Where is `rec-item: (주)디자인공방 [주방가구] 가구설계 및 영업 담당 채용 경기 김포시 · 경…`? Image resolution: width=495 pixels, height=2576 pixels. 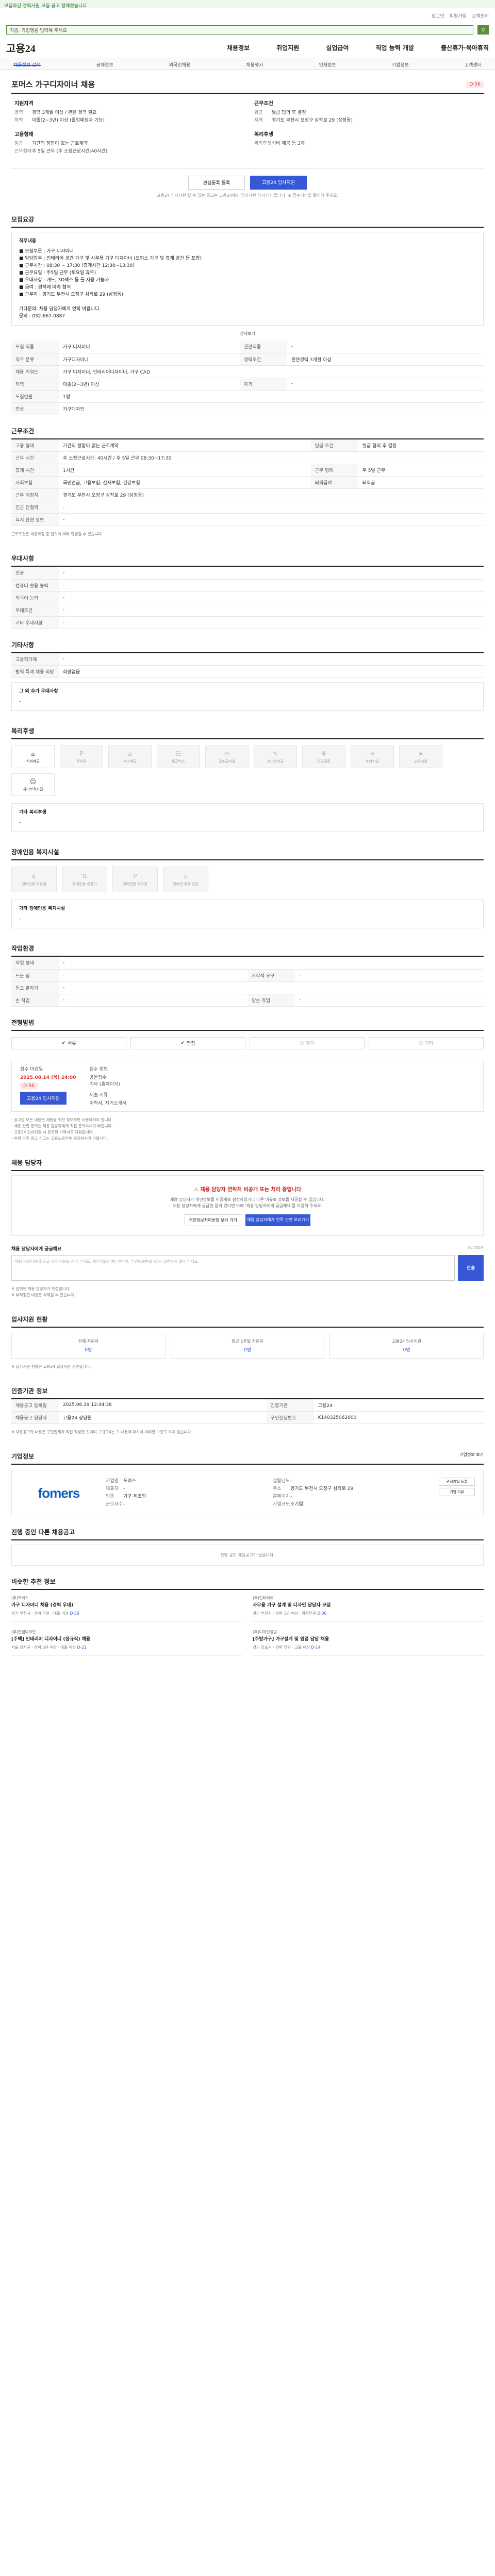
rec-item: (주)디자인공방 [주방가구] 가구설계 및 영업 담당 채용 경기 김포시 · 경… is located at coordinates (369, 1642).